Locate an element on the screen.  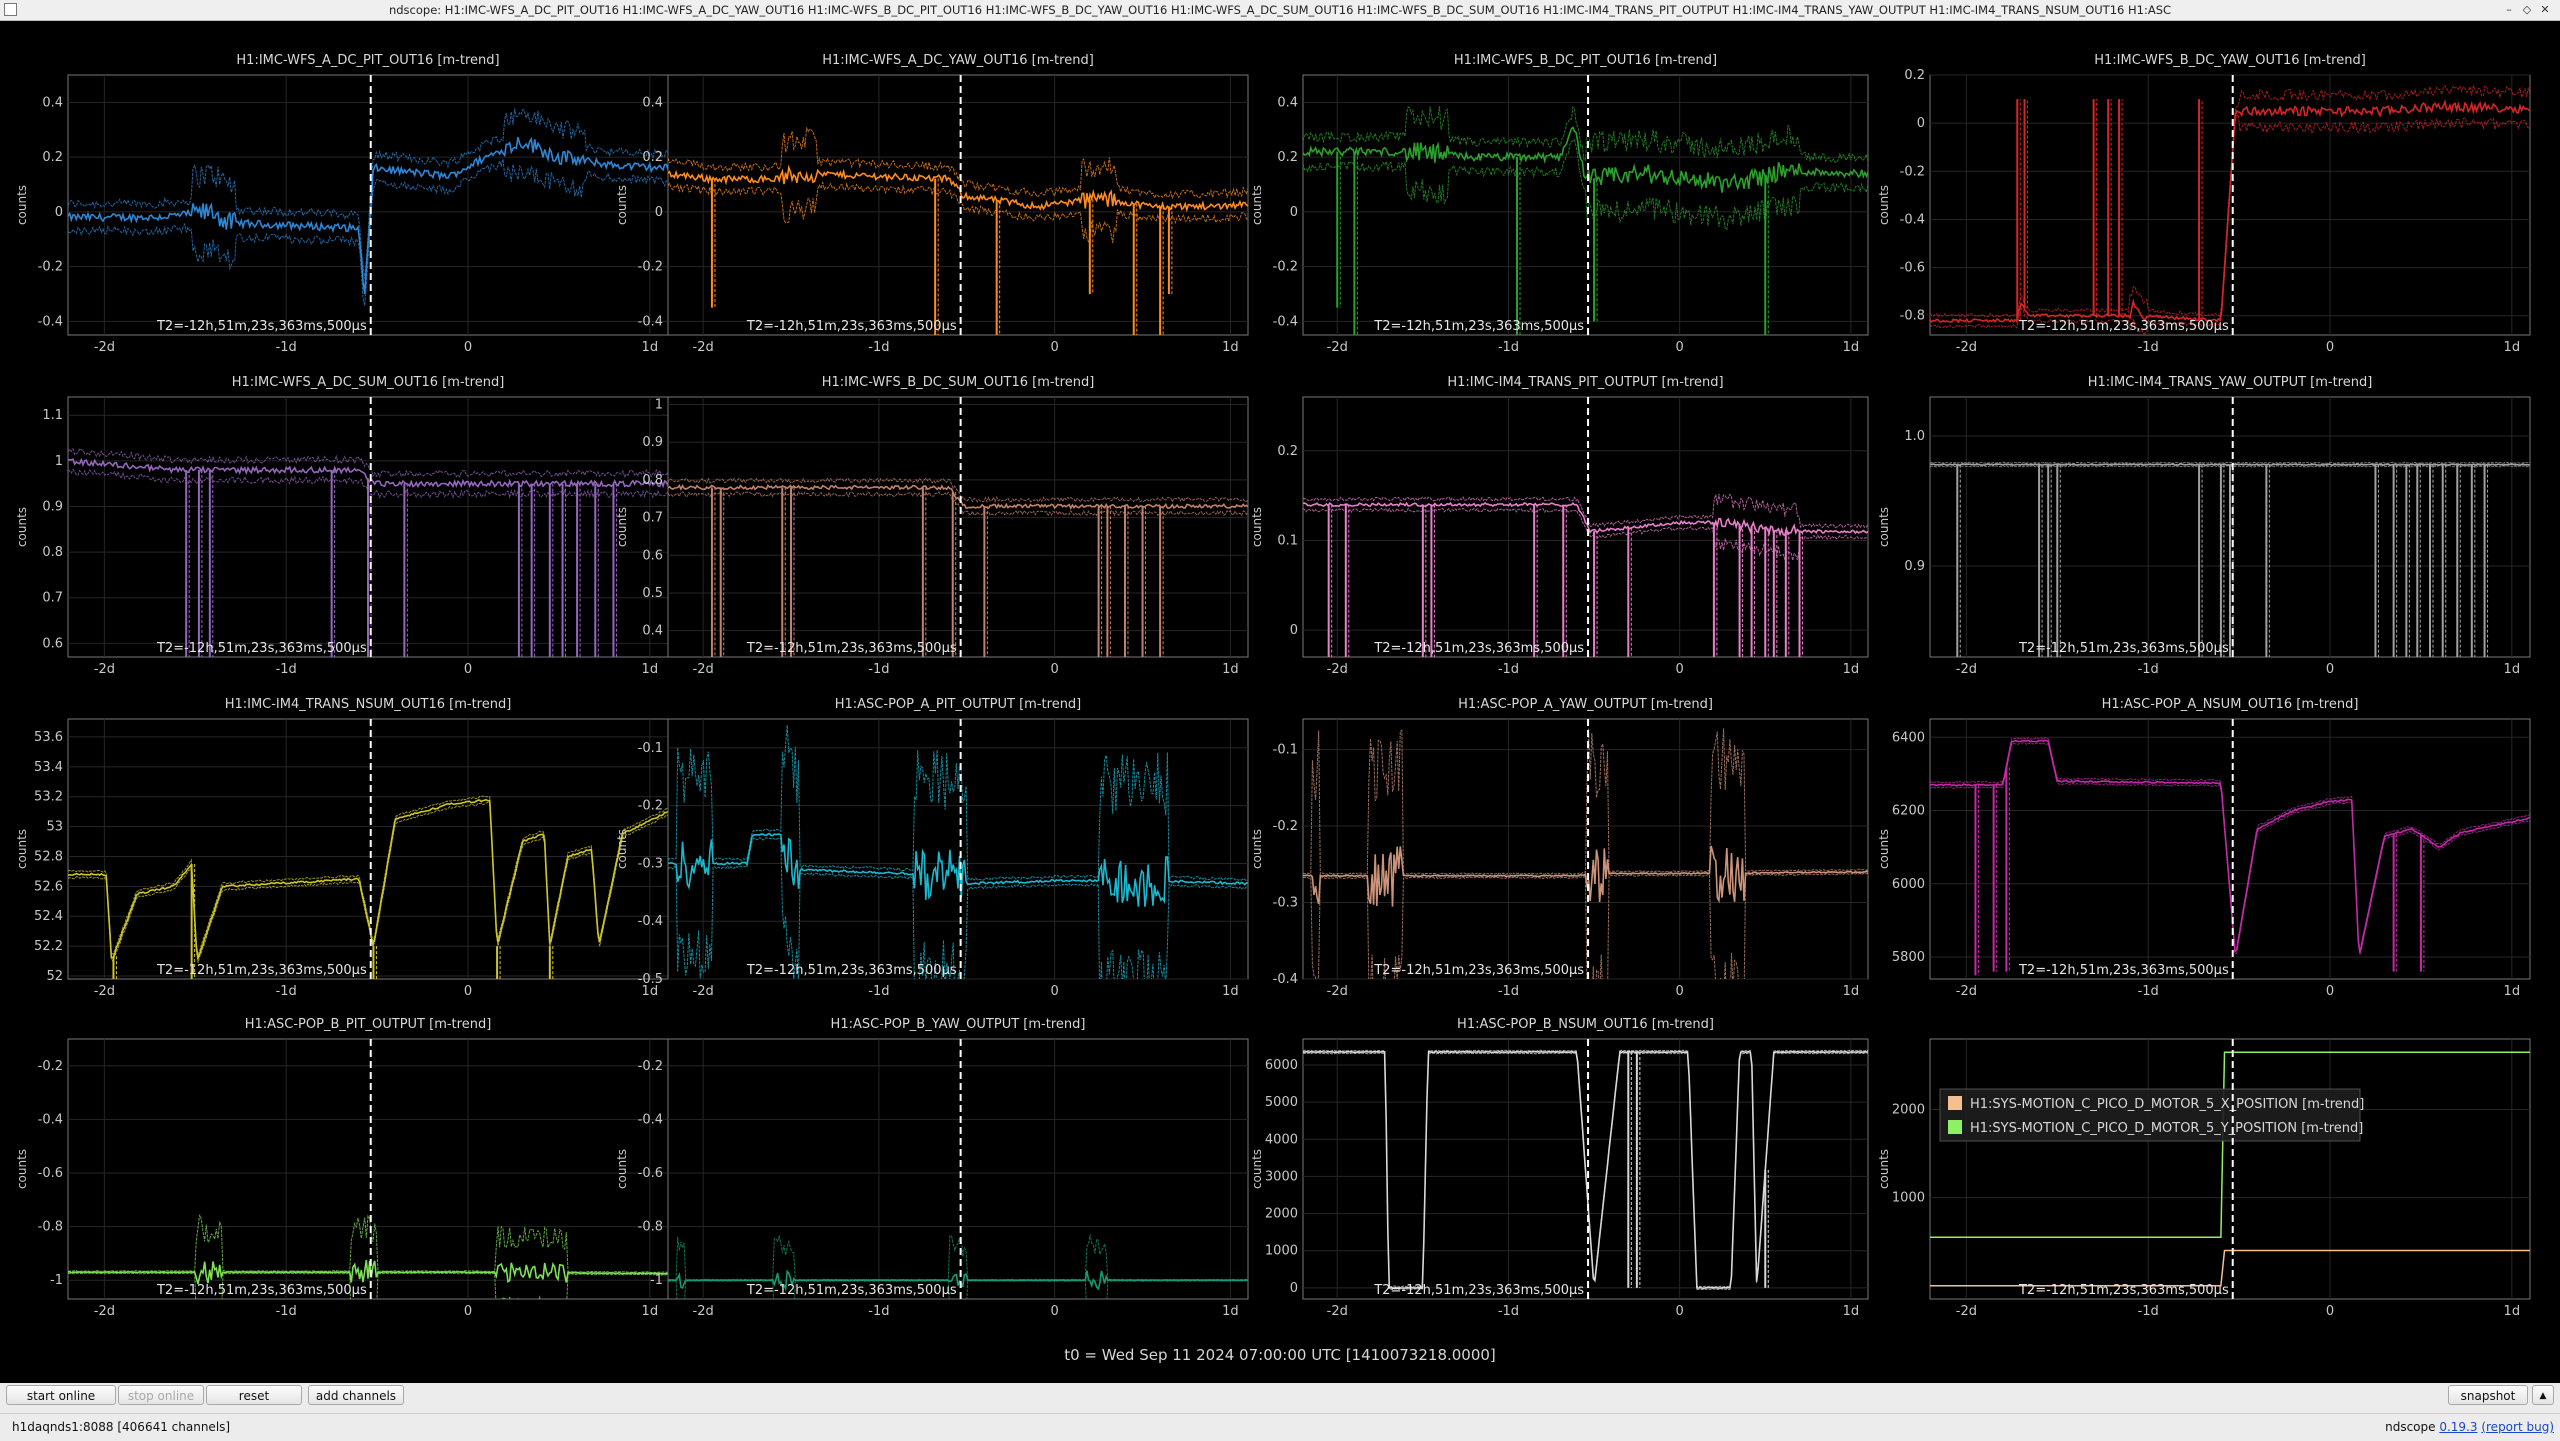
y-tick-label: 53.4 is located at coordinates (48, 767).